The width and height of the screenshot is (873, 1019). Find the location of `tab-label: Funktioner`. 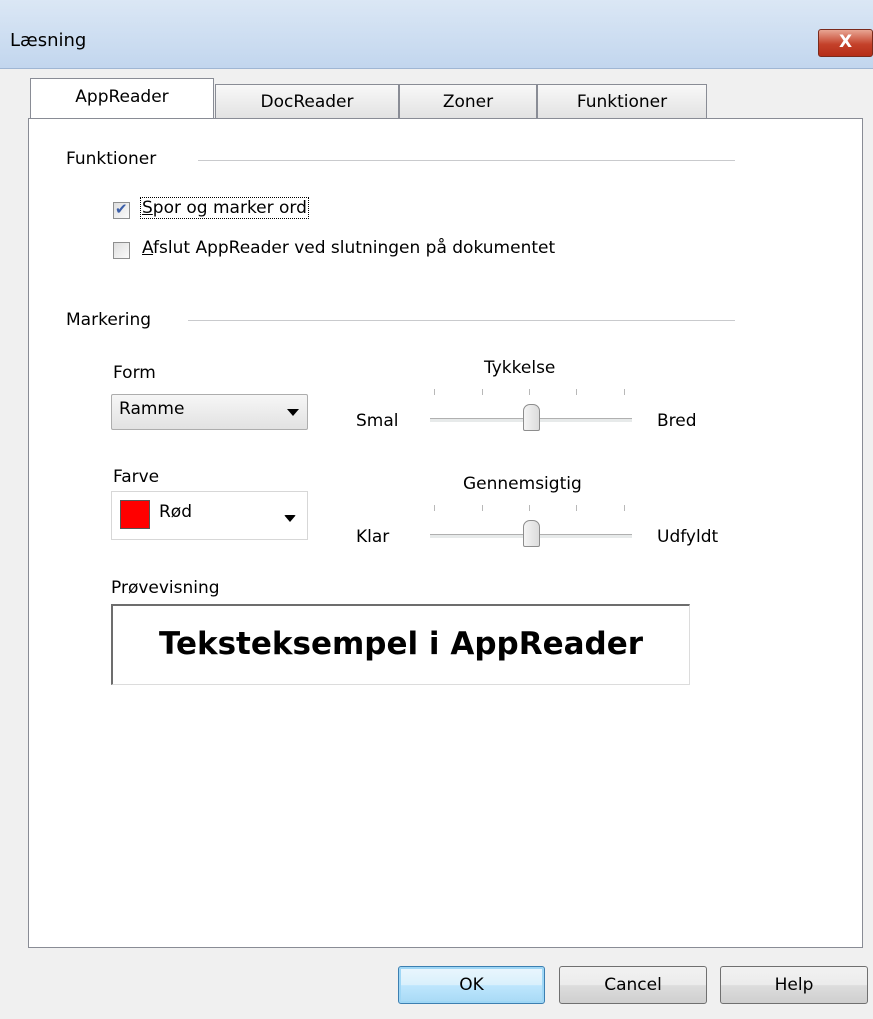

tab-label: Funktioner is located at coordinates (622, 102).